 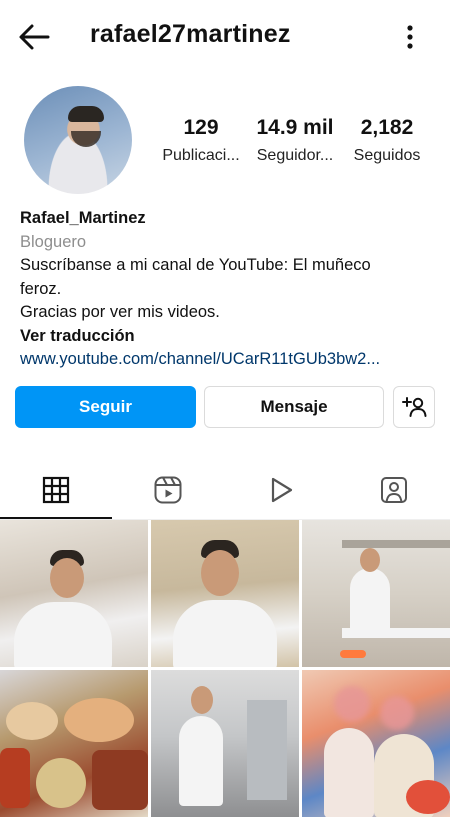 I want to click on tagged-icon, so click(x=394, y=490).